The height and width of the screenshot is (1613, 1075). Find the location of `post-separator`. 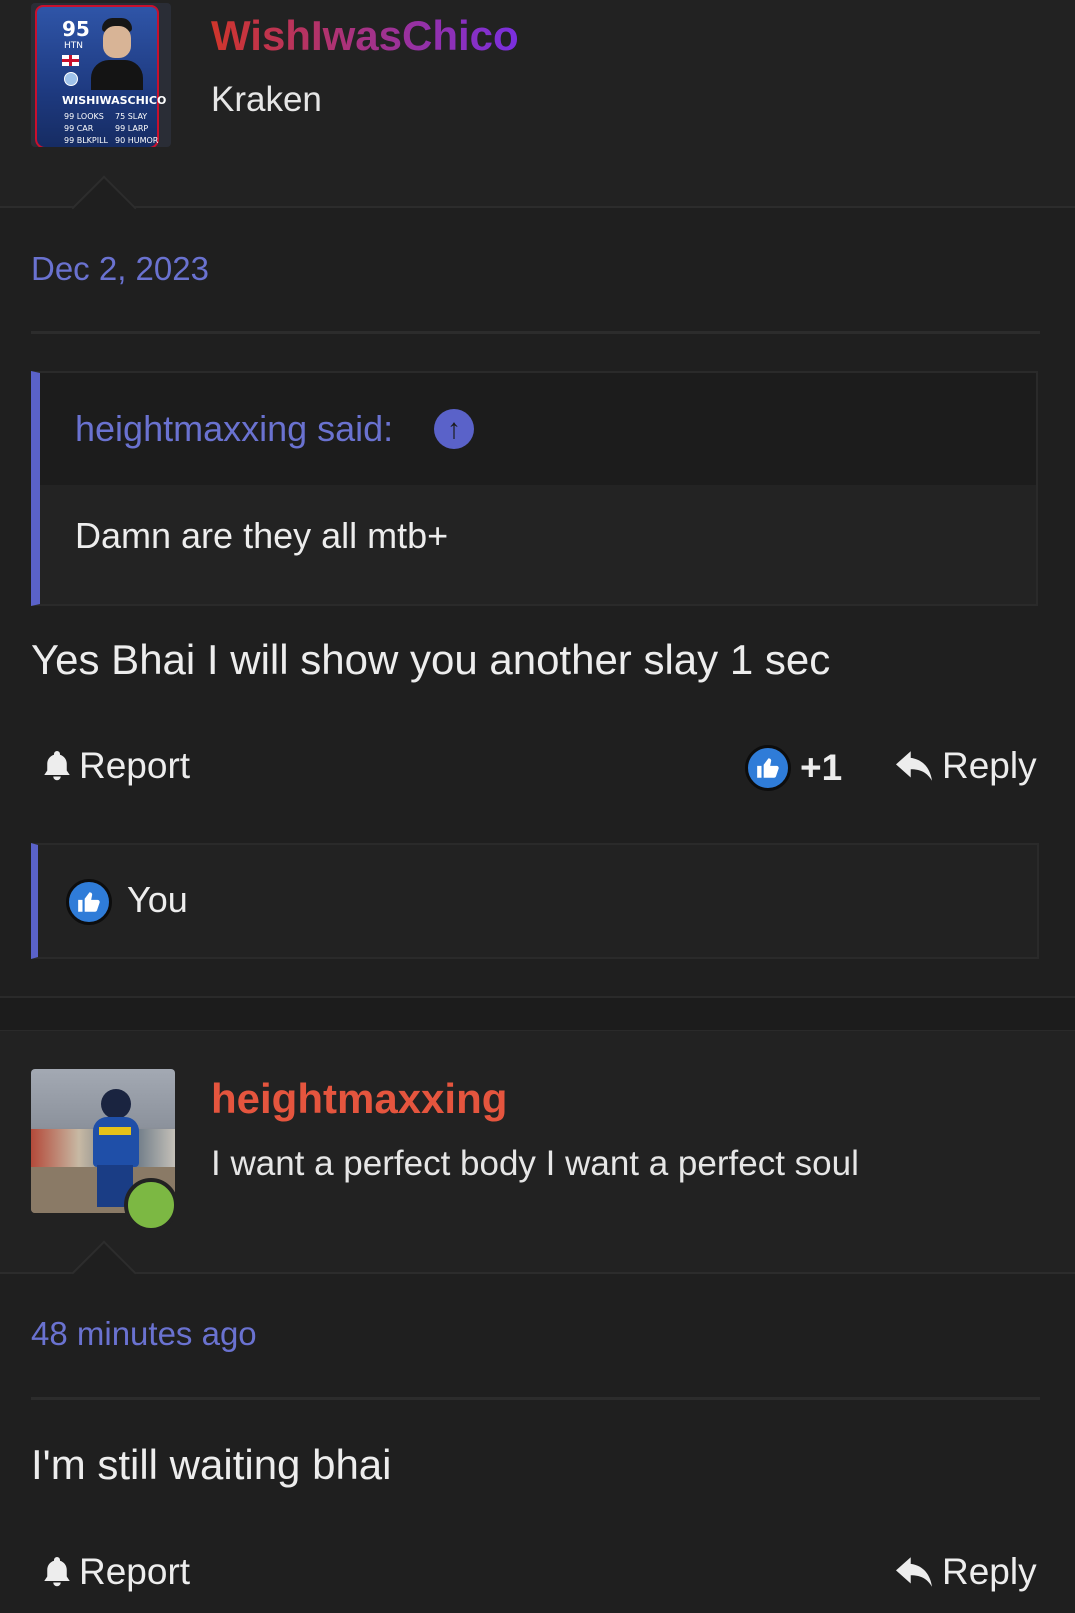

post-separator is located at coordinates (537, 1014).